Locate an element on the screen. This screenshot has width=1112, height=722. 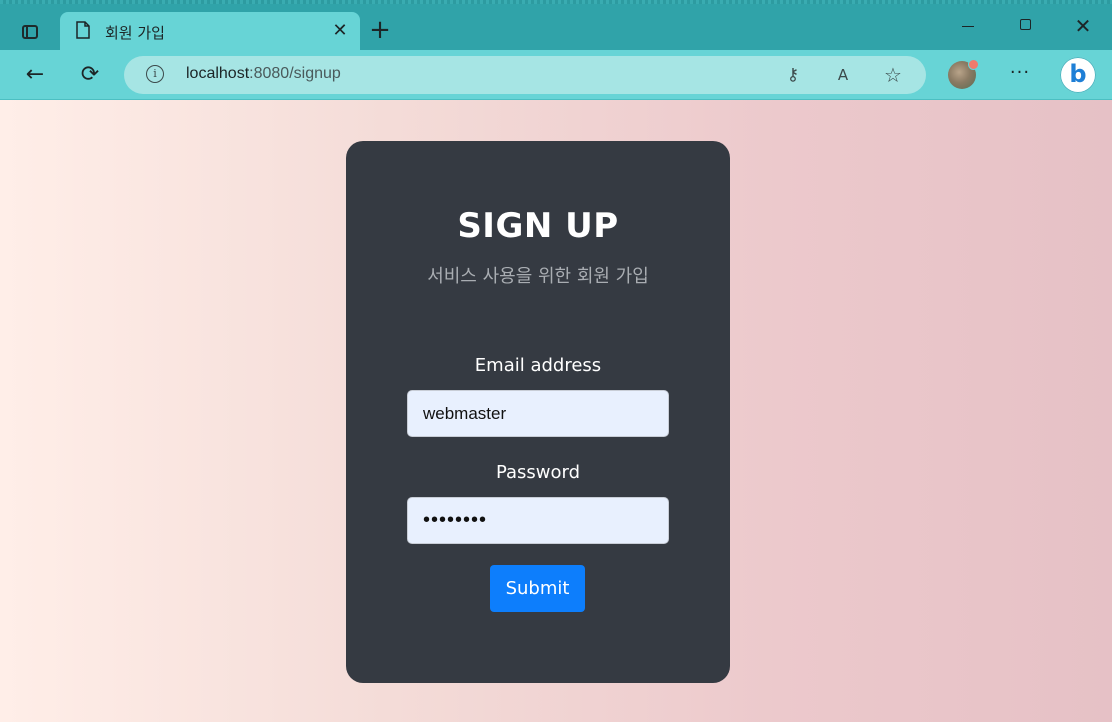
browser-toolbar: ← ⟳ i localhost:8080/signup ⚷ A ☆ ··· is located at coordinates (556, 75).